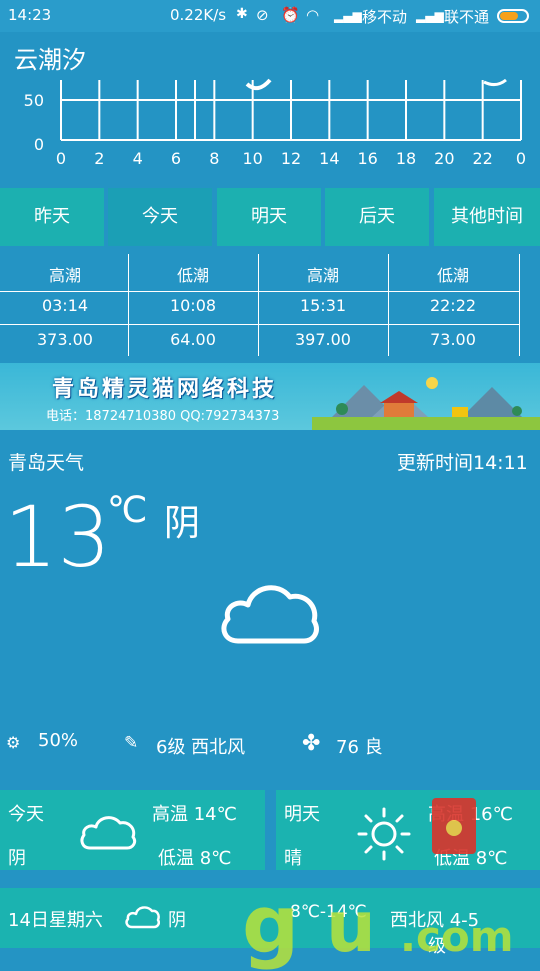  What do you see at coordinates (269, 217) in the screenshot?
I see `tab-tomorrow: 明天` at bounding box center [269, 217].